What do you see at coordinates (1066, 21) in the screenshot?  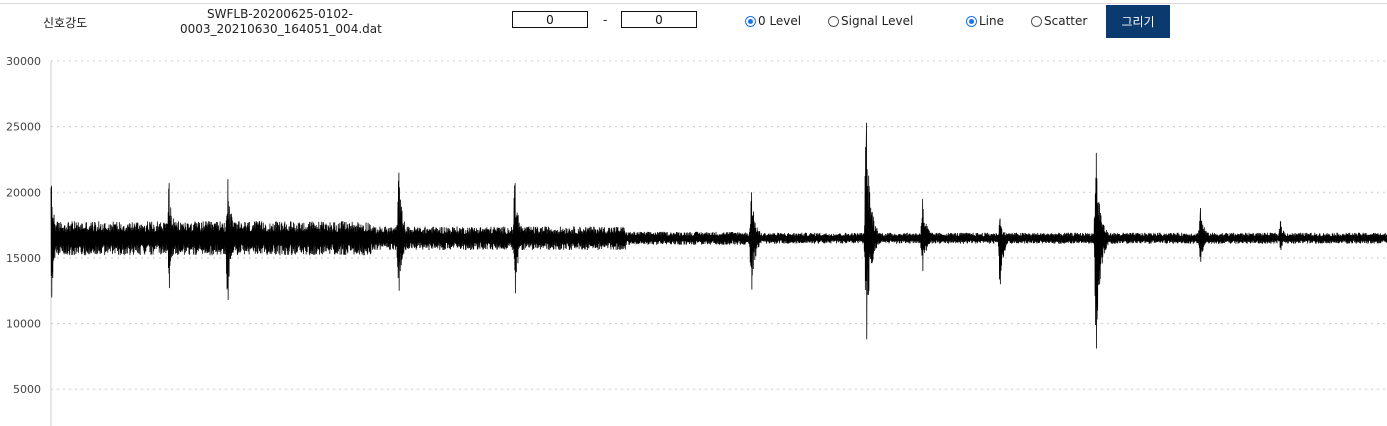 I see `scatter-type-radio-label: Scatter` at bounding box center [1066, 21].